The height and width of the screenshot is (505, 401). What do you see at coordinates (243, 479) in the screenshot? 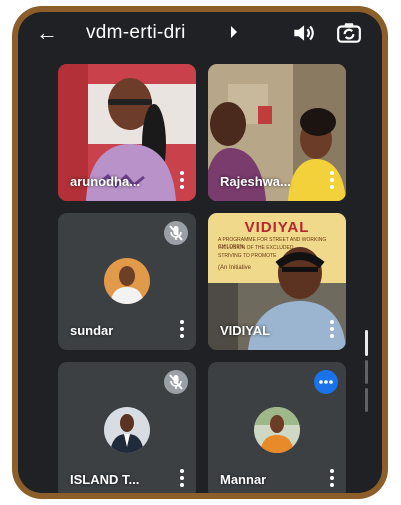
I see `participant-name: Mannar` at bounding box center [243, 479].